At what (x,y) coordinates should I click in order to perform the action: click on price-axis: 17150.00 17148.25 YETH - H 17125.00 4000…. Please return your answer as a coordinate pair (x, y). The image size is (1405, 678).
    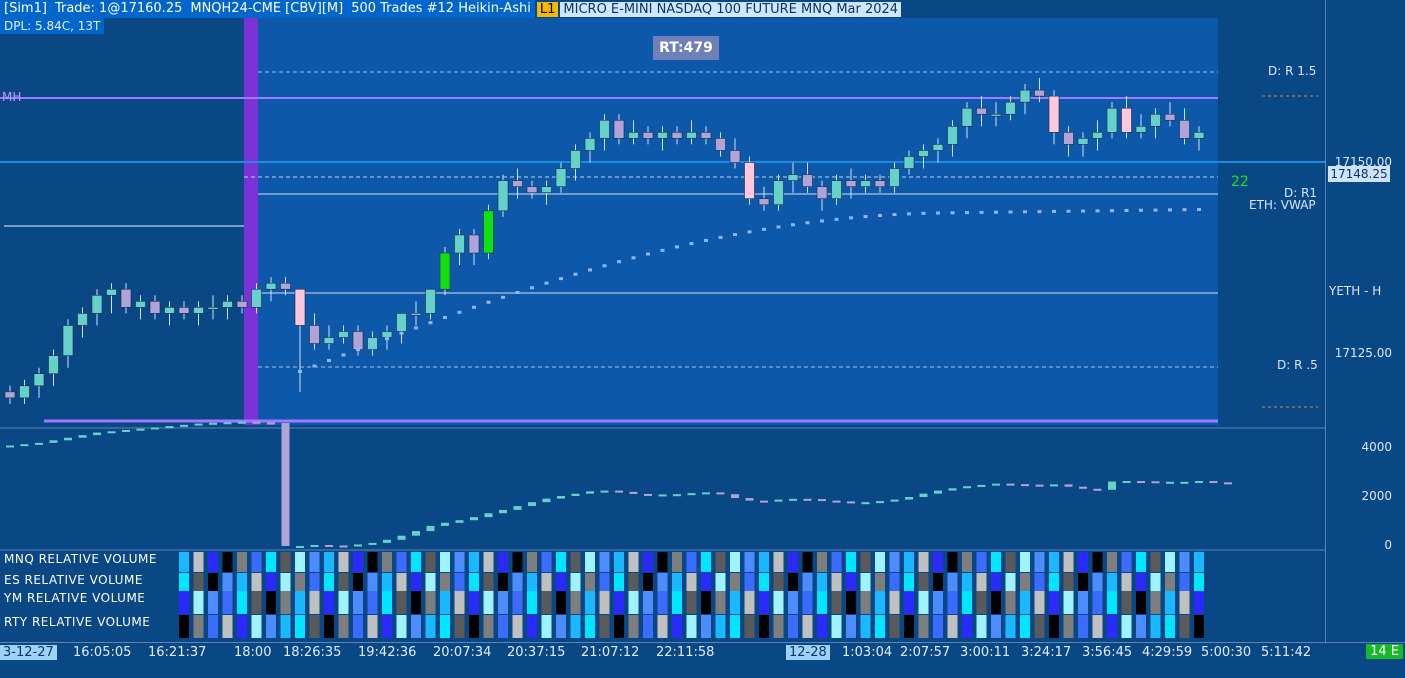
    Looking at the image, I should click on (1365, 321).